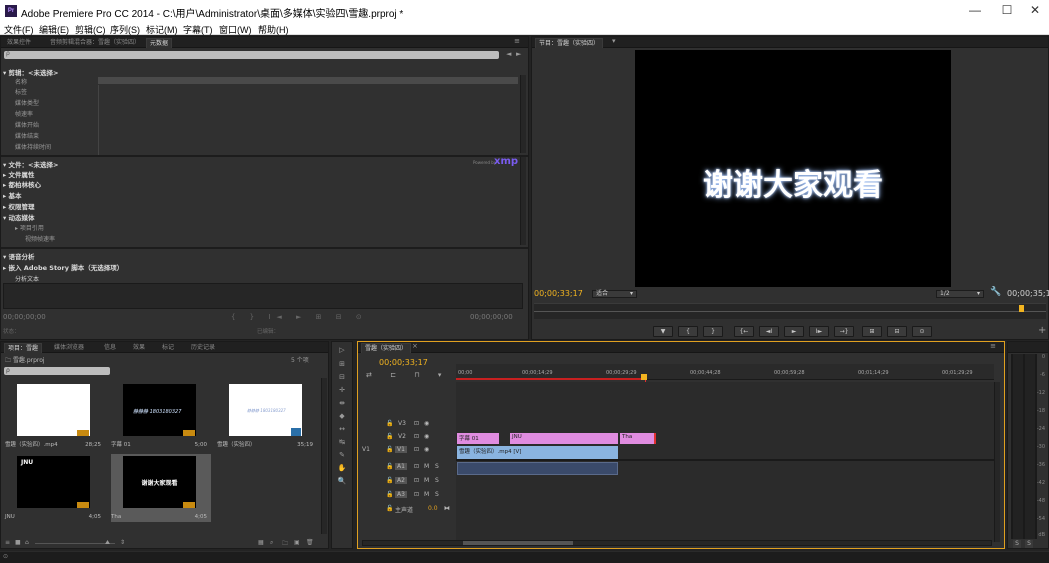 The width and height of the screenshot is (1049, 563). What do you see at coordinates (415, 346) in the screenshot?
I see `close-tab-icon: ×` at bounding box center [415, 346].